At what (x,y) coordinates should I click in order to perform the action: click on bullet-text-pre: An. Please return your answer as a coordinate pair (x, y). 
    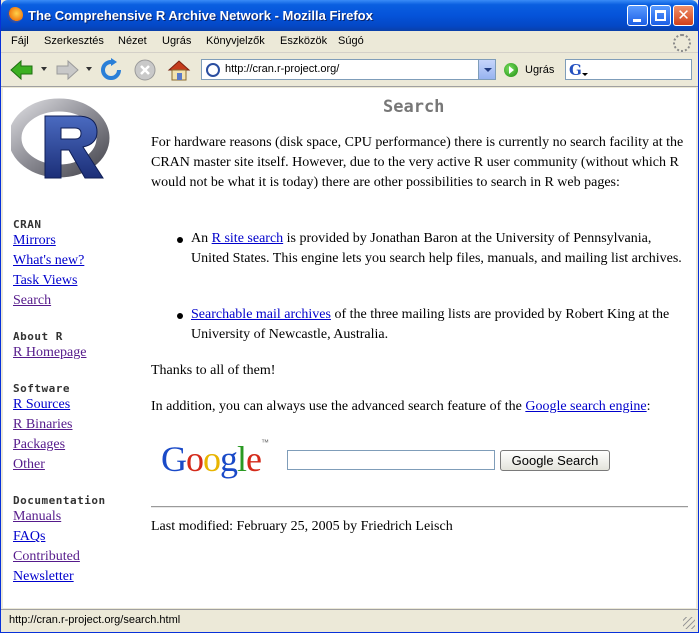
    Looking at the image, I should click on (201, 238).